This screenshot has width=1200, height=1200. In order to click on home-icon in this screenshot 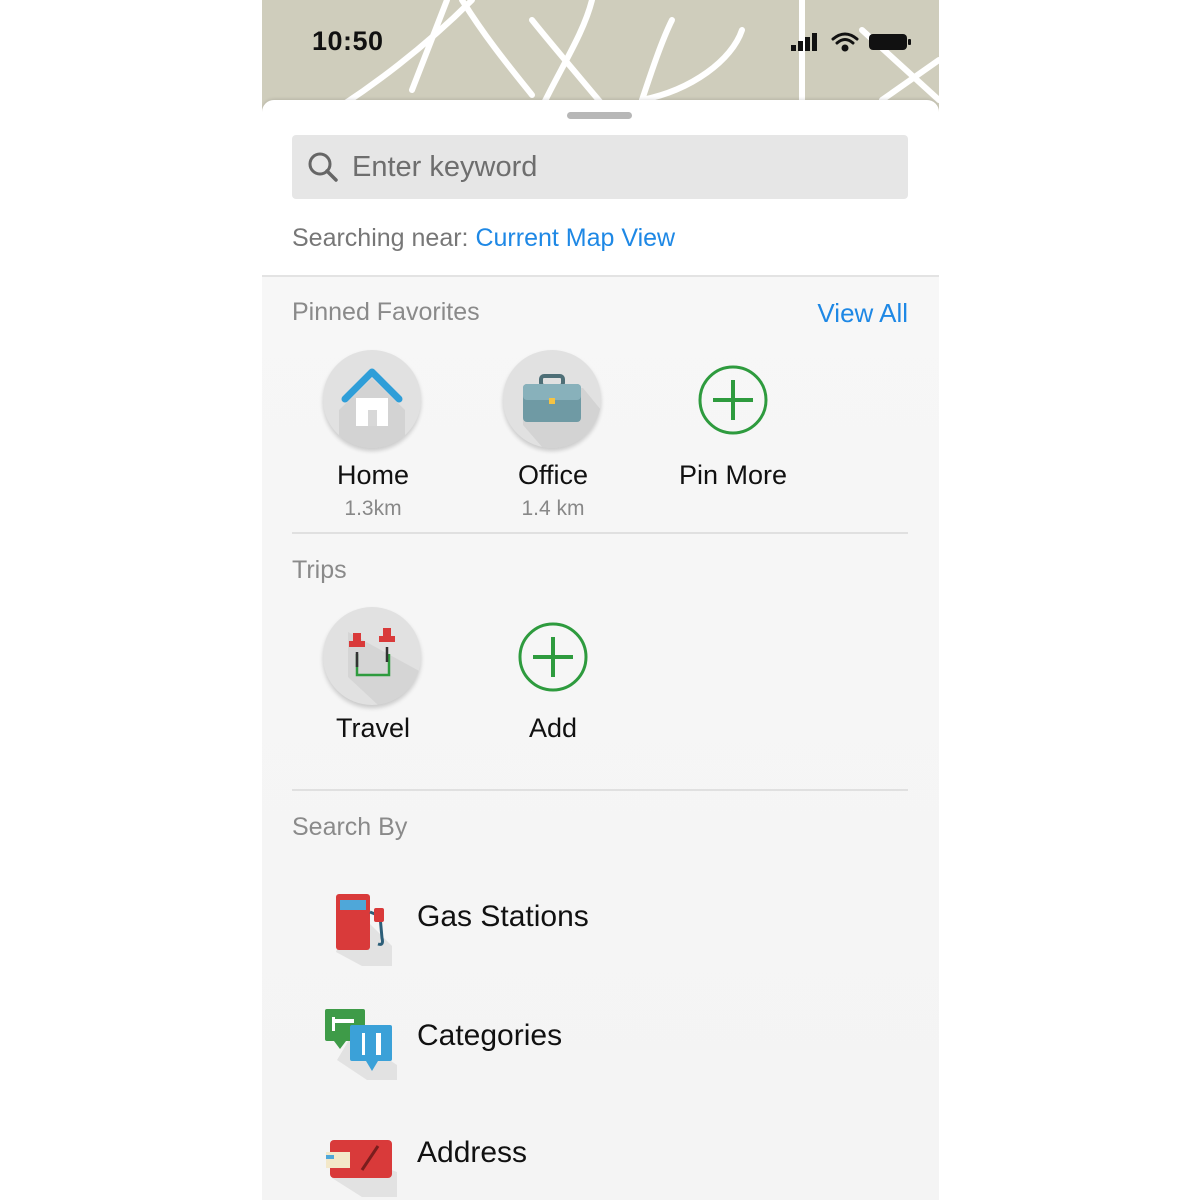, I will do `click(372, 408)`.